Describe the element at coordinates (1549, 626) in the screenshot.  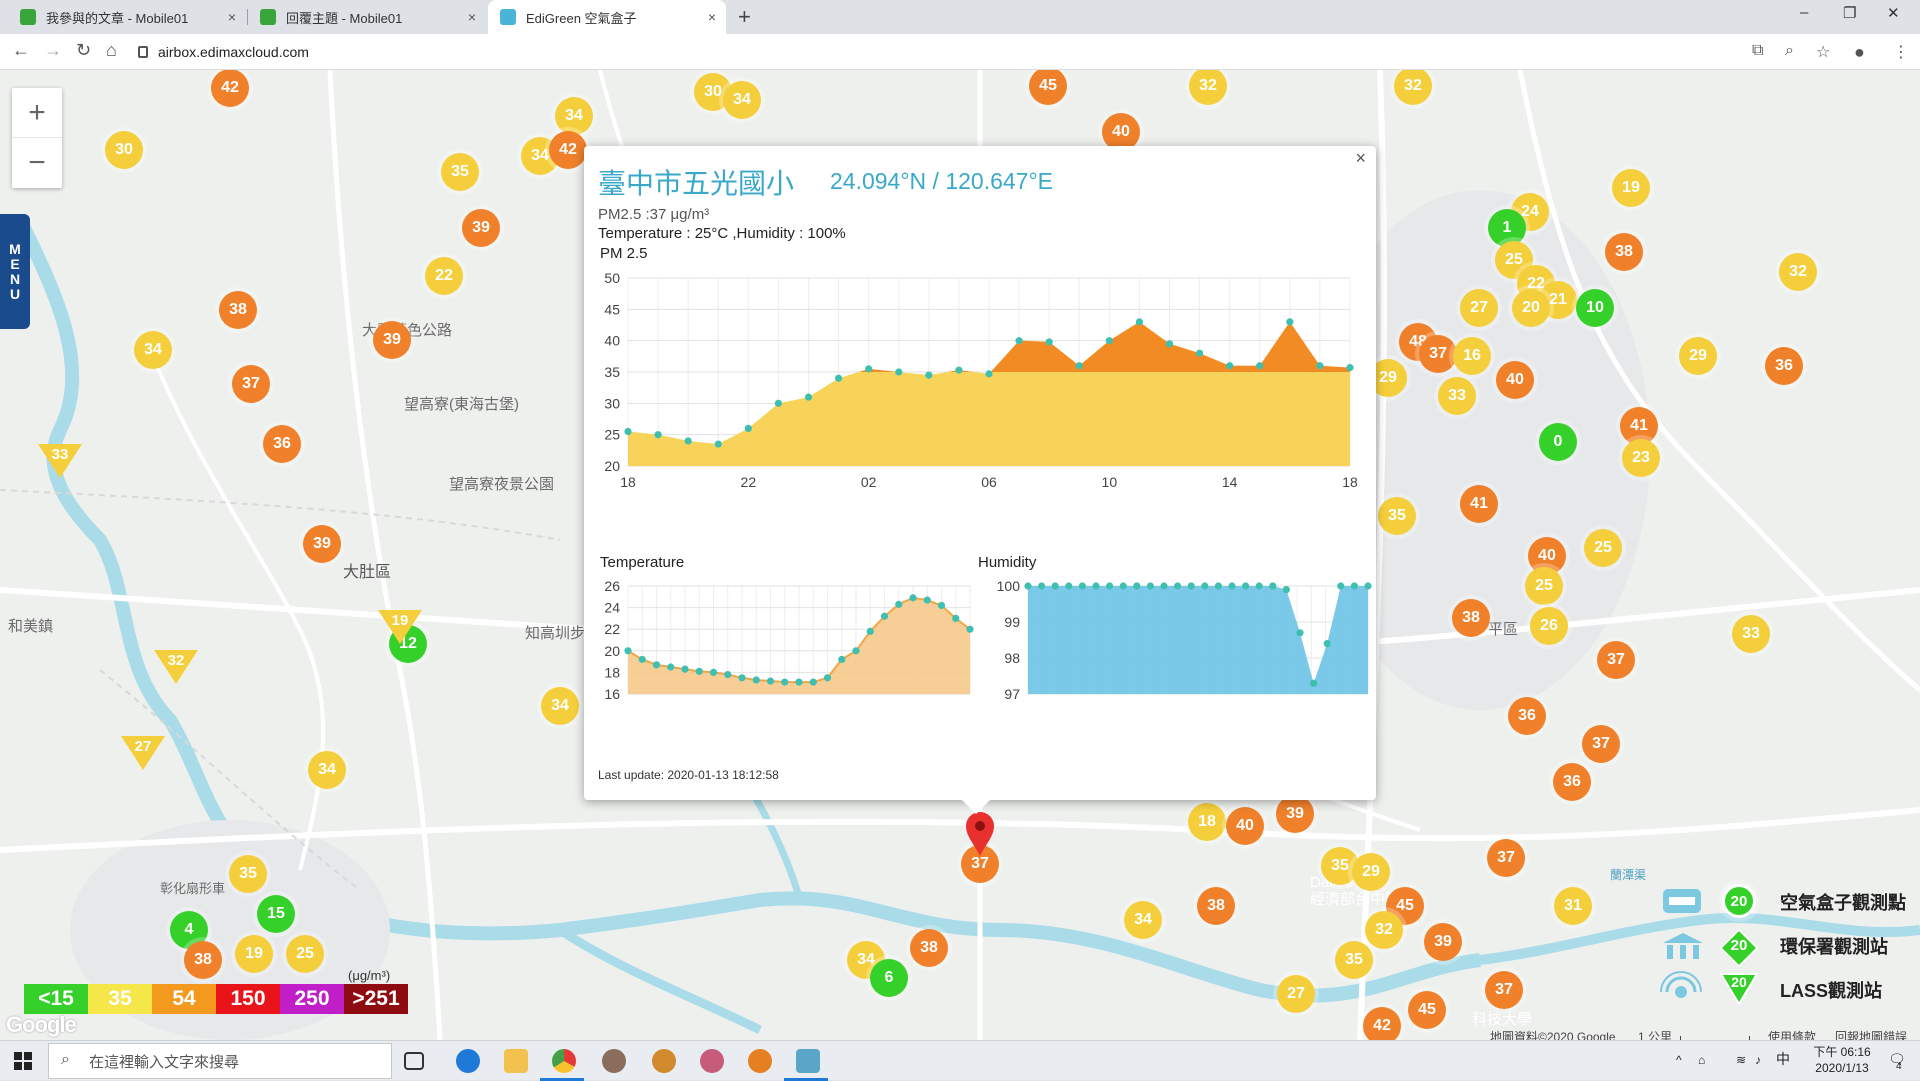
I see `aqi-marker: 26` at that location.